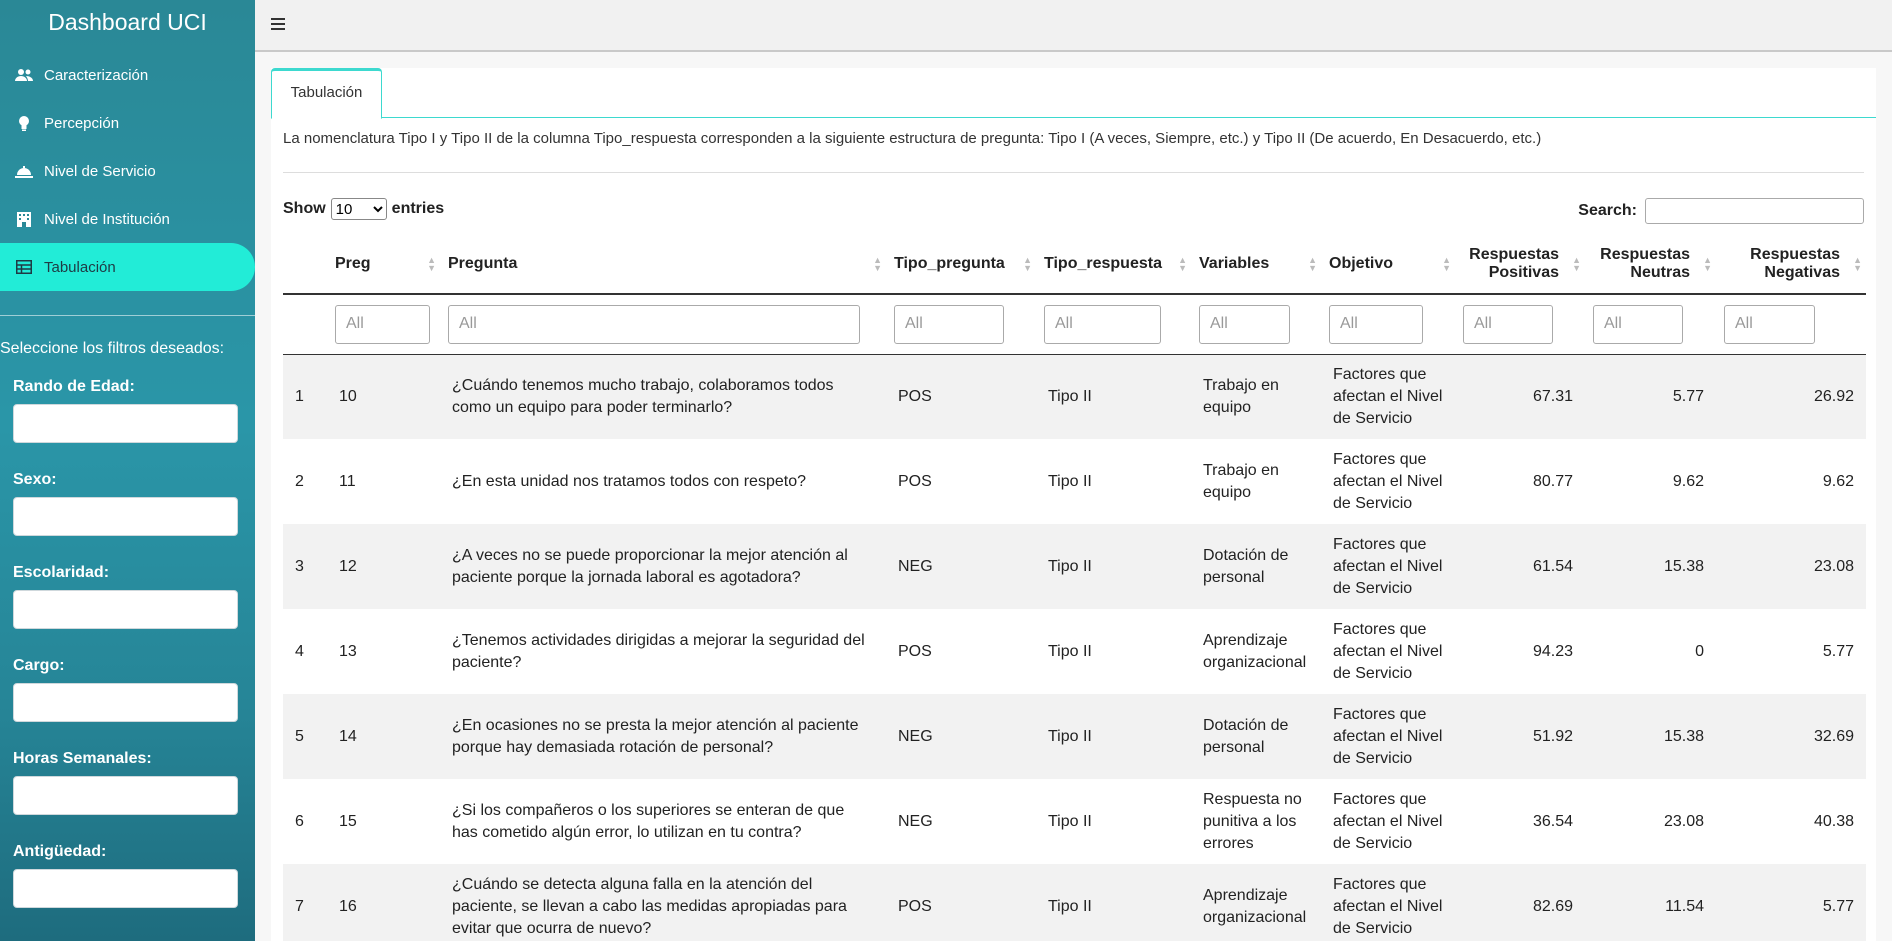  I want to click on filter-antiguedad: Antigüedad:, so click(127, 875).